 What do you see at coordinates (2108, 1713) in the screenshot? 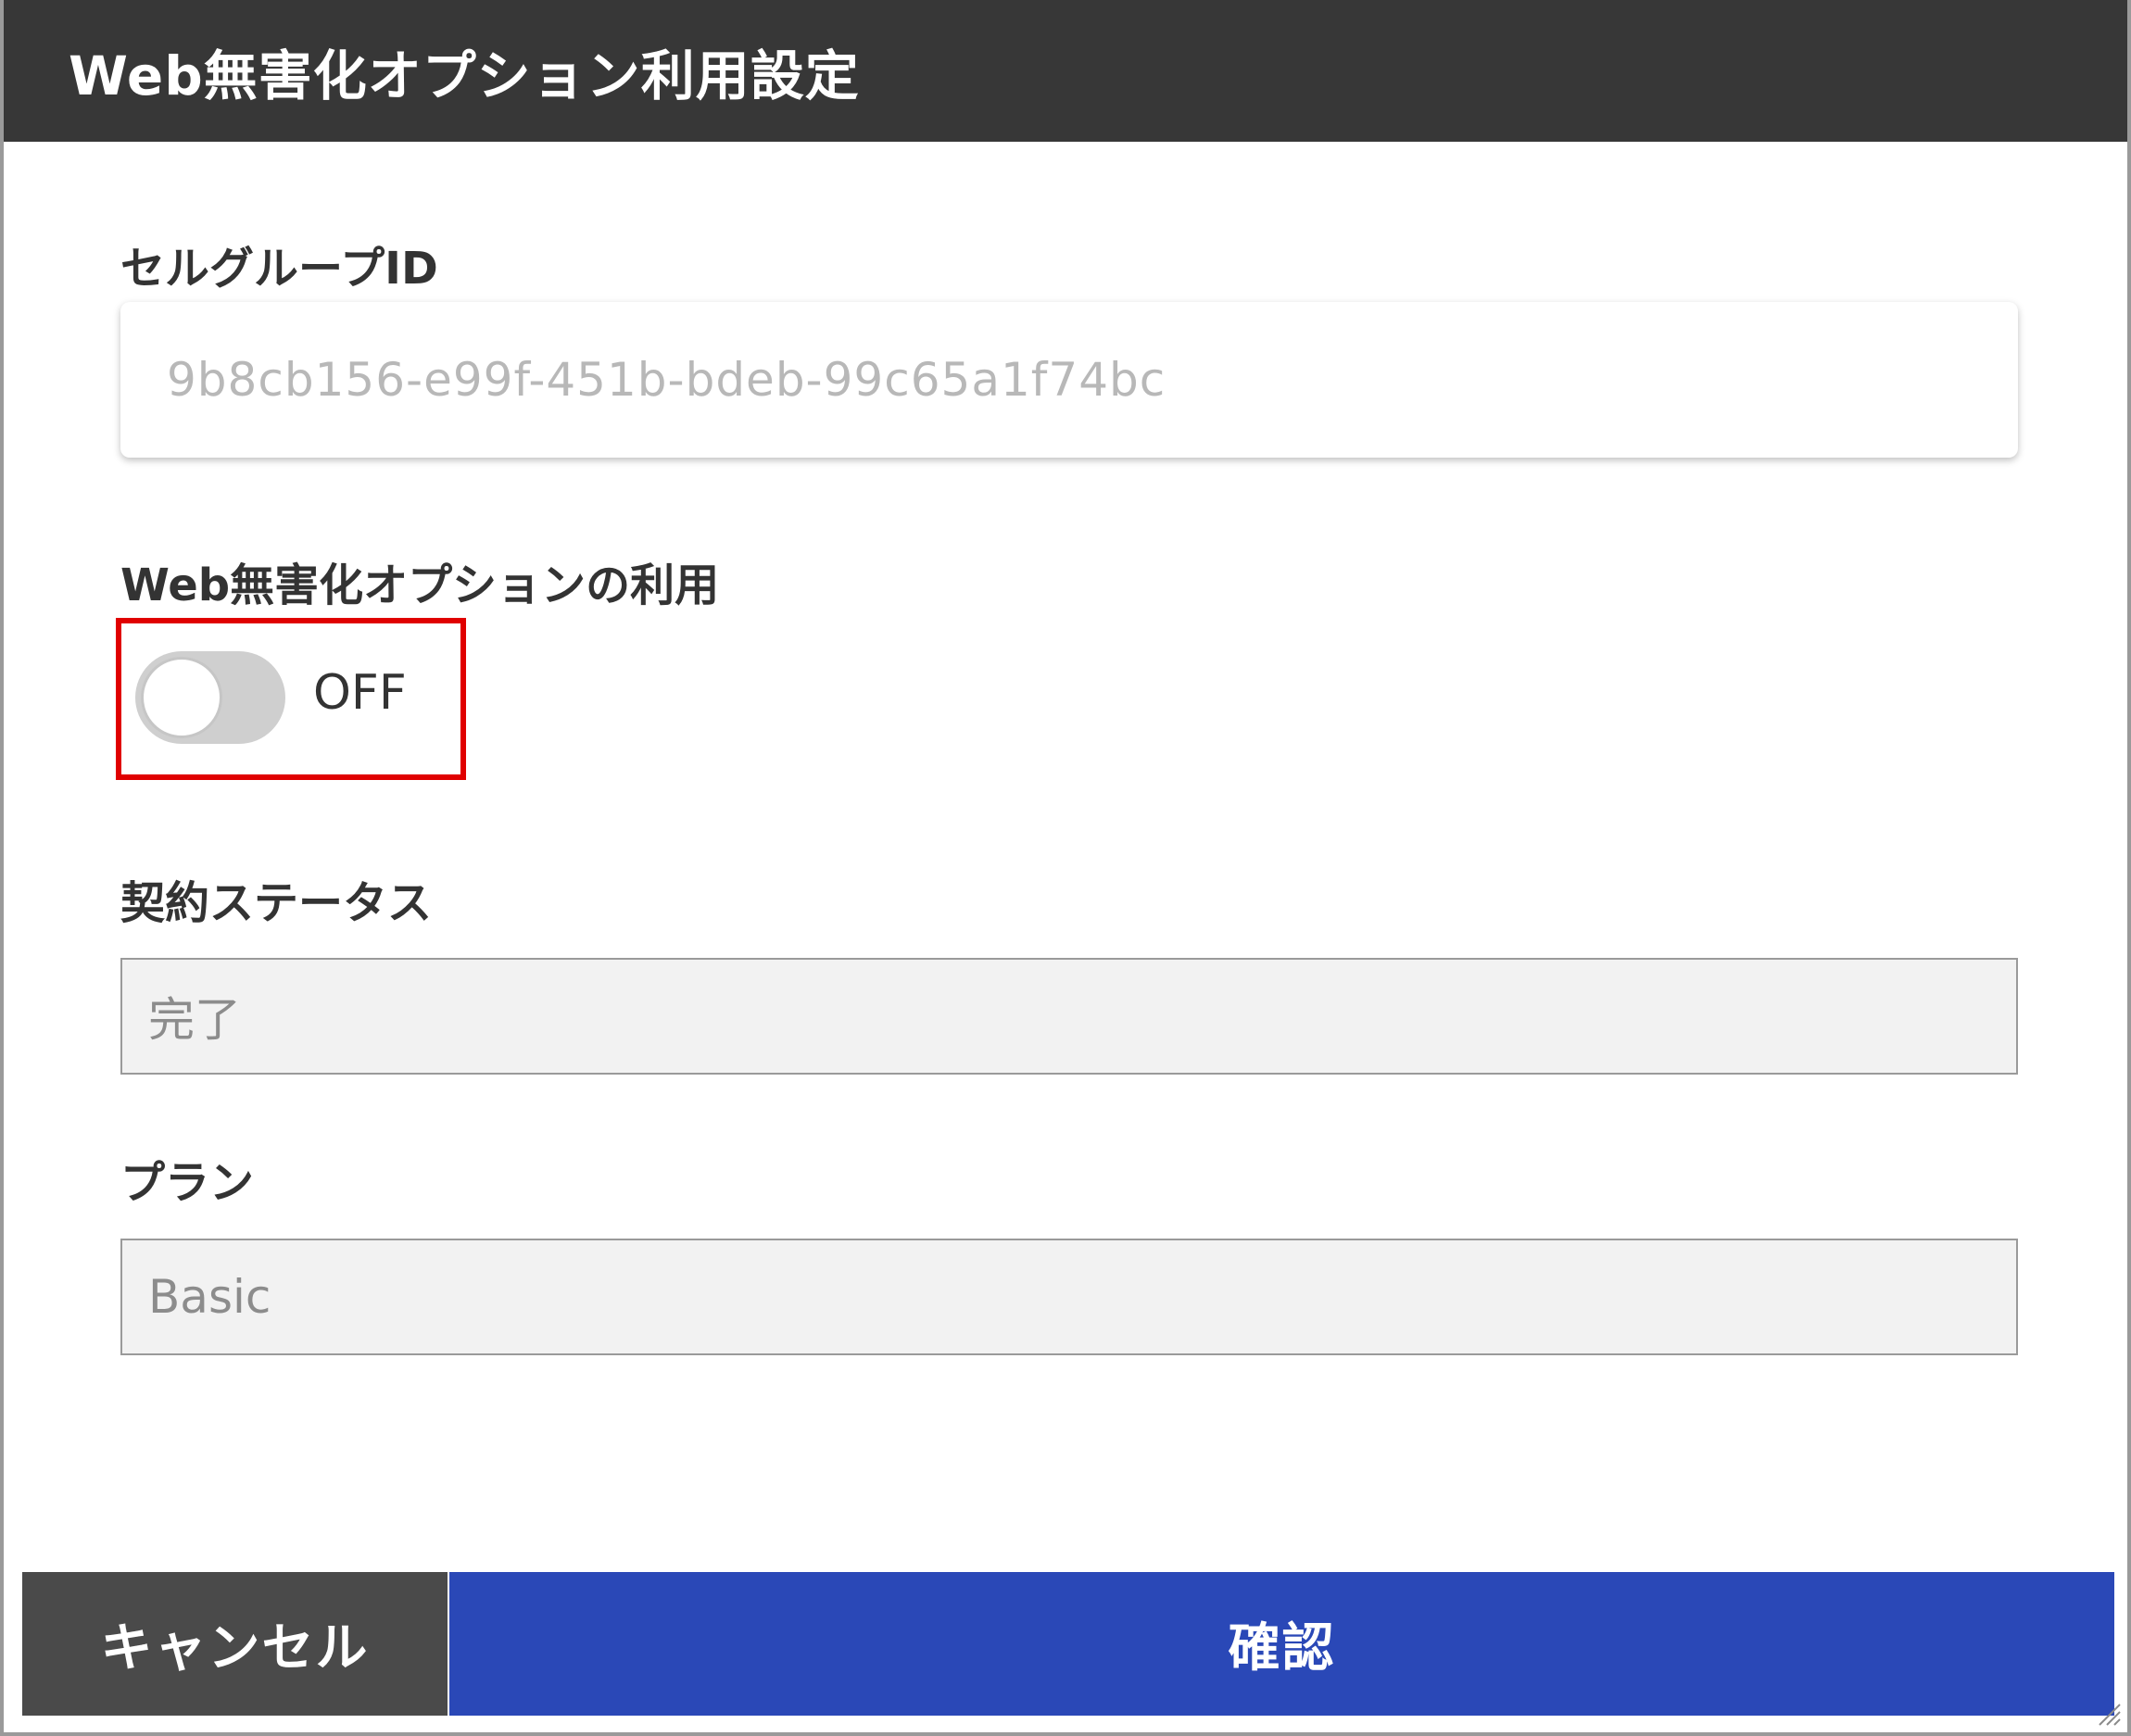
I see `resize-grip-icon` at bounding box center [2108, 1713].